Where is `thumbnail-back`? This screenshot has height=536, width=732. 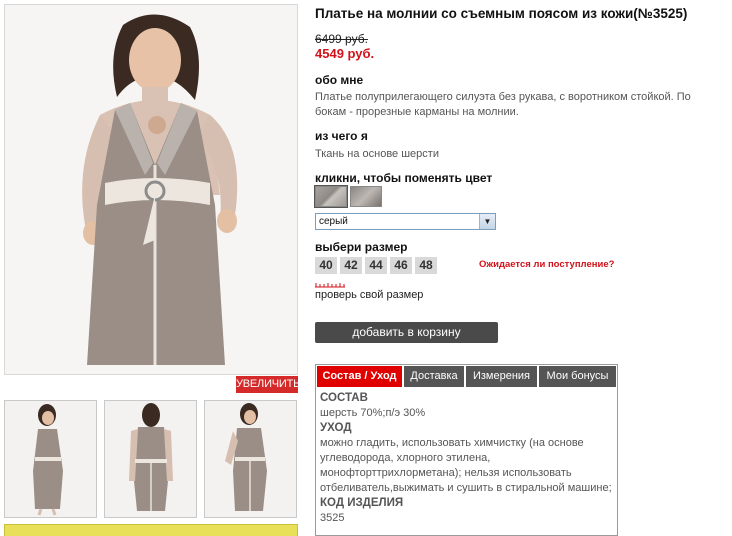 thumbnail-back is located at coordinates (150, 459).